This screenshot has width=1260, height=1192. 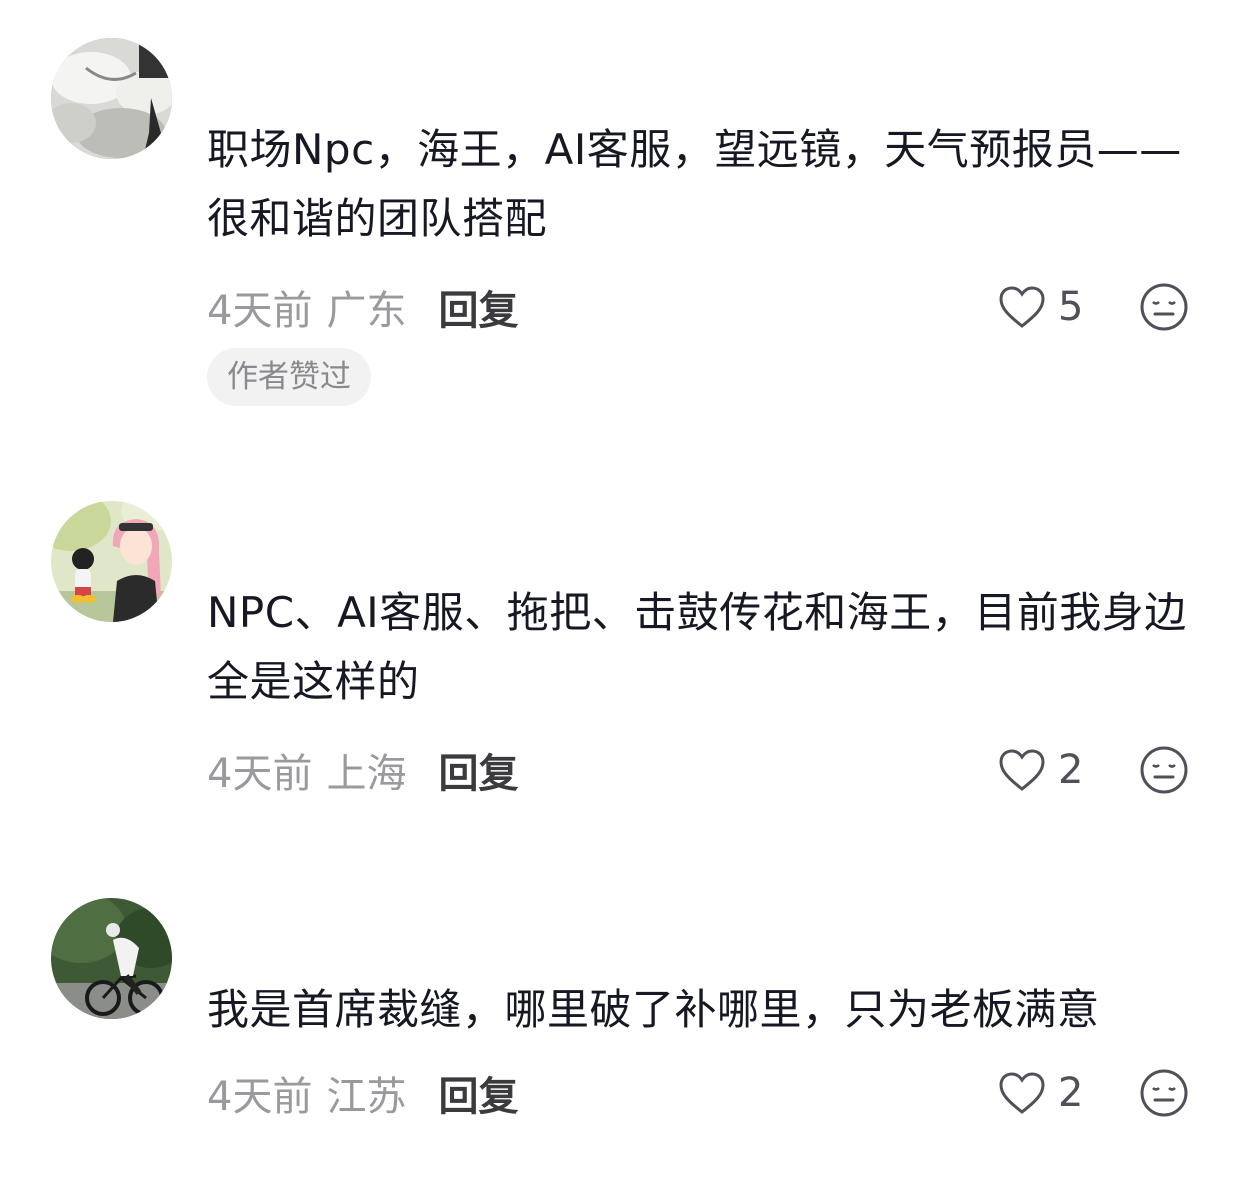 What do you see at coordinates (1071, 307) in the screenshot?
I see `like-count: 5` at bounding box center [1071, 307].